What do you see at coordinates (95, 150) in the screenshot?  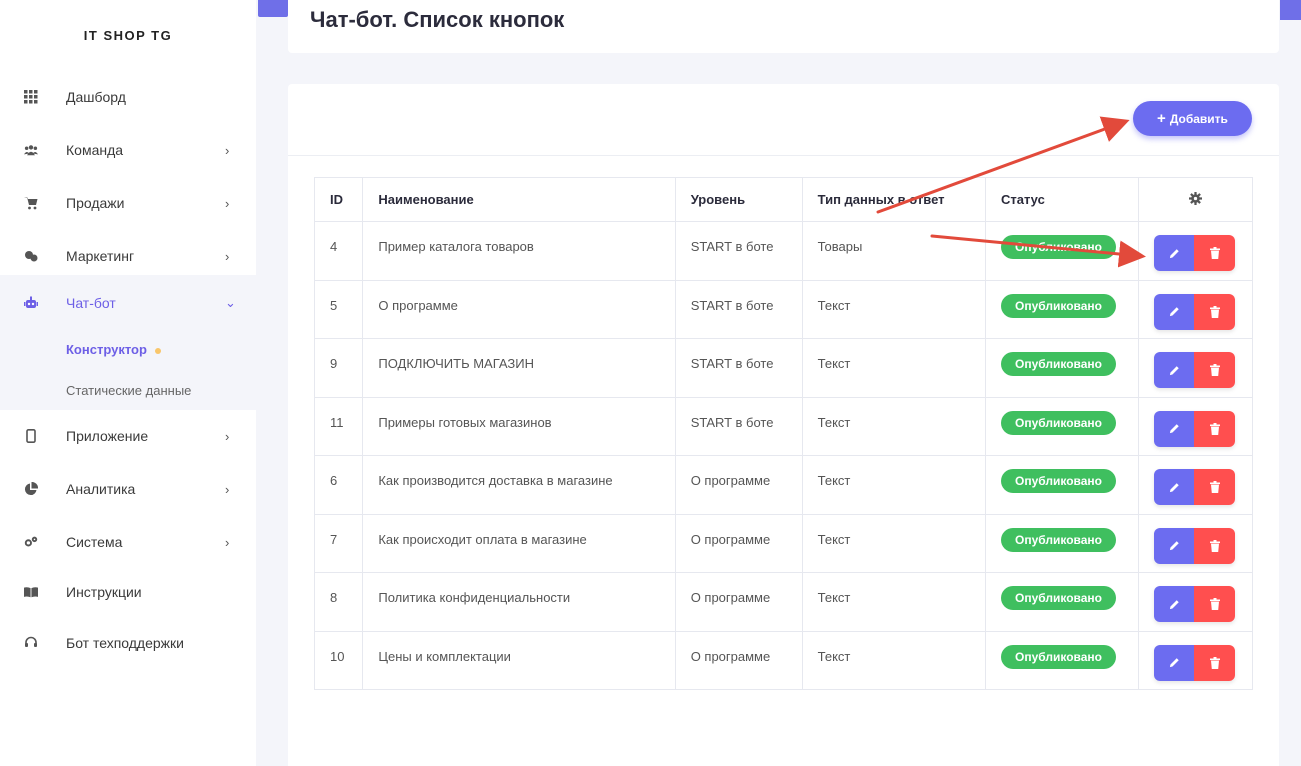 I see `sidebar-item-label: Команда` at bounding box center [95, 150].